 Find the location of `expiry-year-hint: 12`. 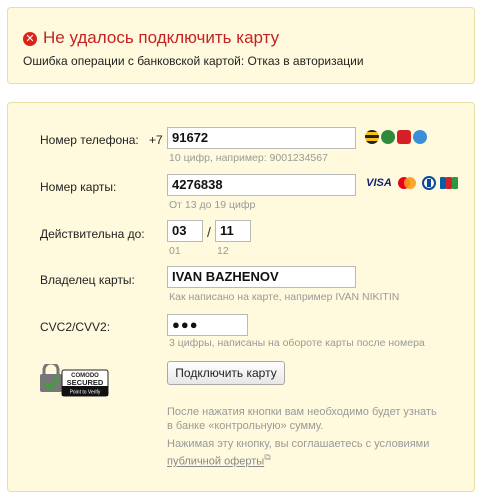

expiry-year-hint: 12 is located at coordinates (223, 251).